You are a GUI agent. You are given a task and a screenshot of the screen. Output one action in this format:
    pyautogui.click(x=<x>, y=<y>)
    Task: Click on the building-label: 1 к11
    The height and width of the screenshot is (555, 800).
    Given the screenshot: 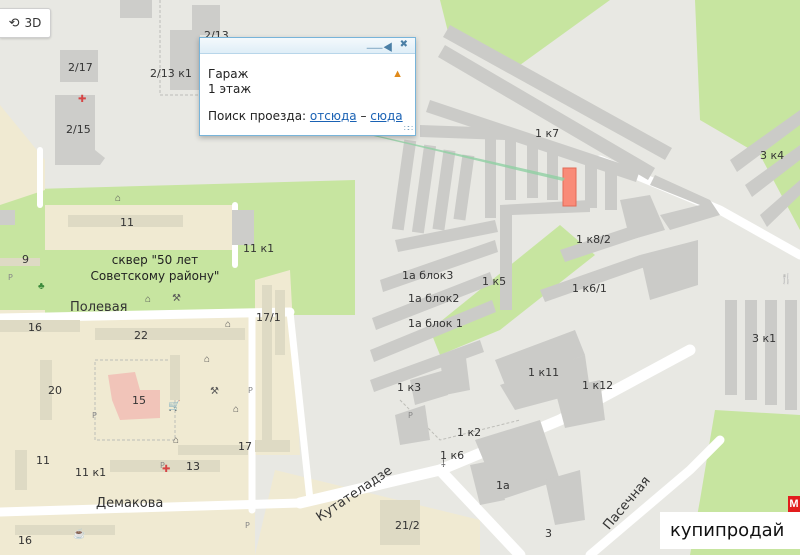 What is the action you would take?
    pyautogui.click(x=544, y=372)
    